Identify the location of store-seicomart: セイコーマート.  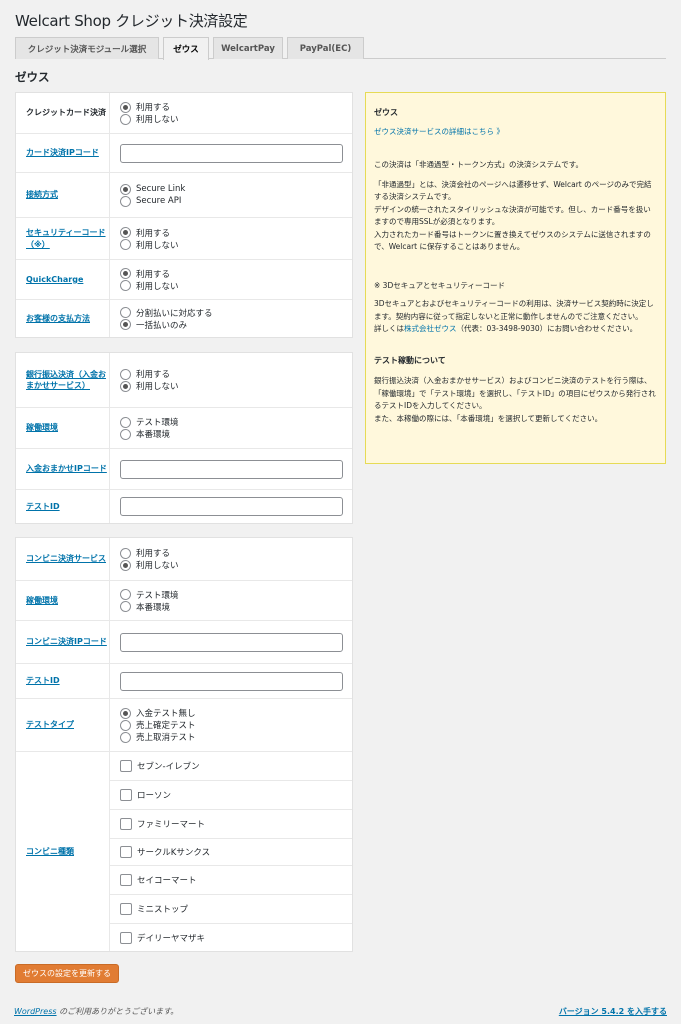
(231, 881).